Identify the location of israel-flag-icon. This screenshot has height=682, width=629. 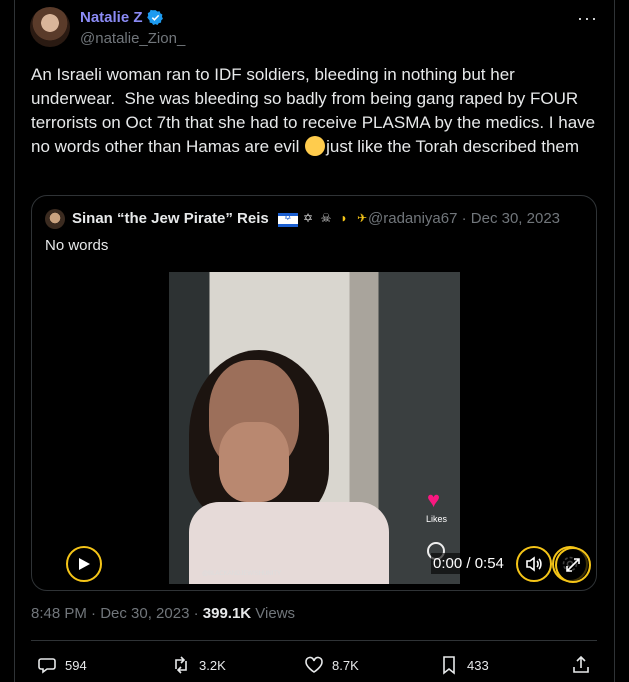
(288, 219).